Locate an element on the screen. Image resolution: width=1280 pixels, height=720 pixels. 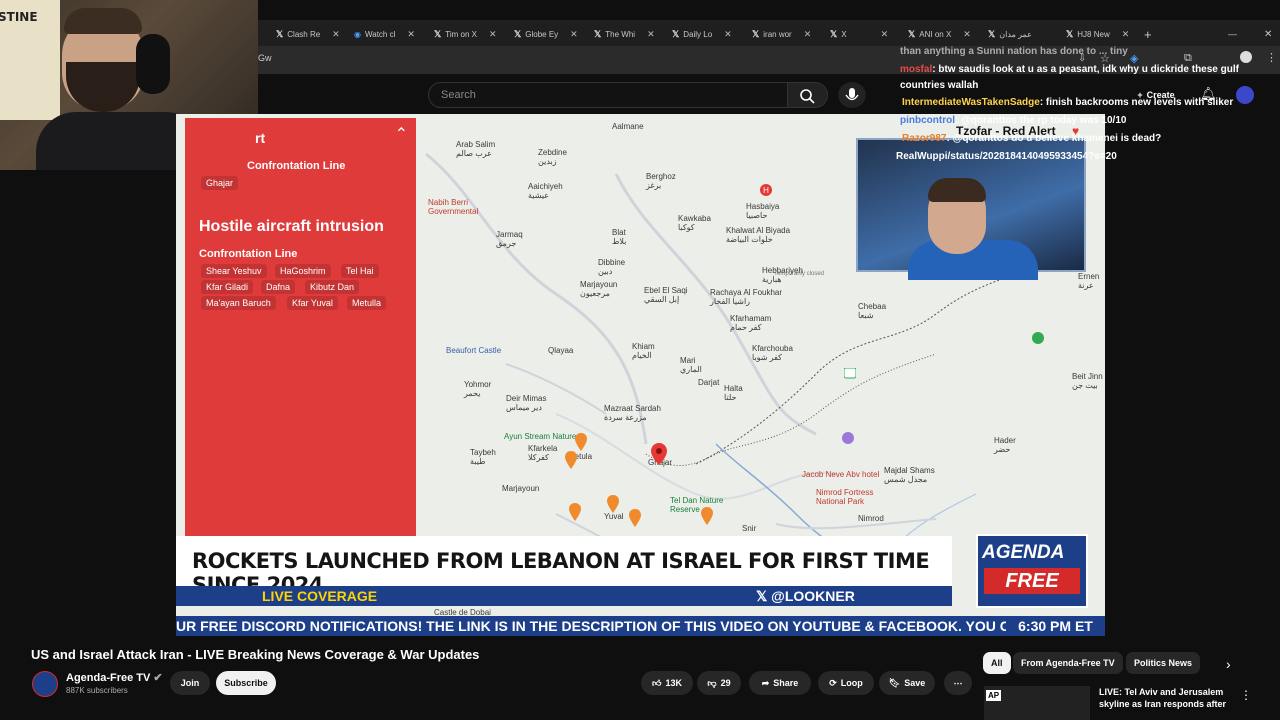
location-chip: Shear Yeshuv is located at coordinates (234, 271).